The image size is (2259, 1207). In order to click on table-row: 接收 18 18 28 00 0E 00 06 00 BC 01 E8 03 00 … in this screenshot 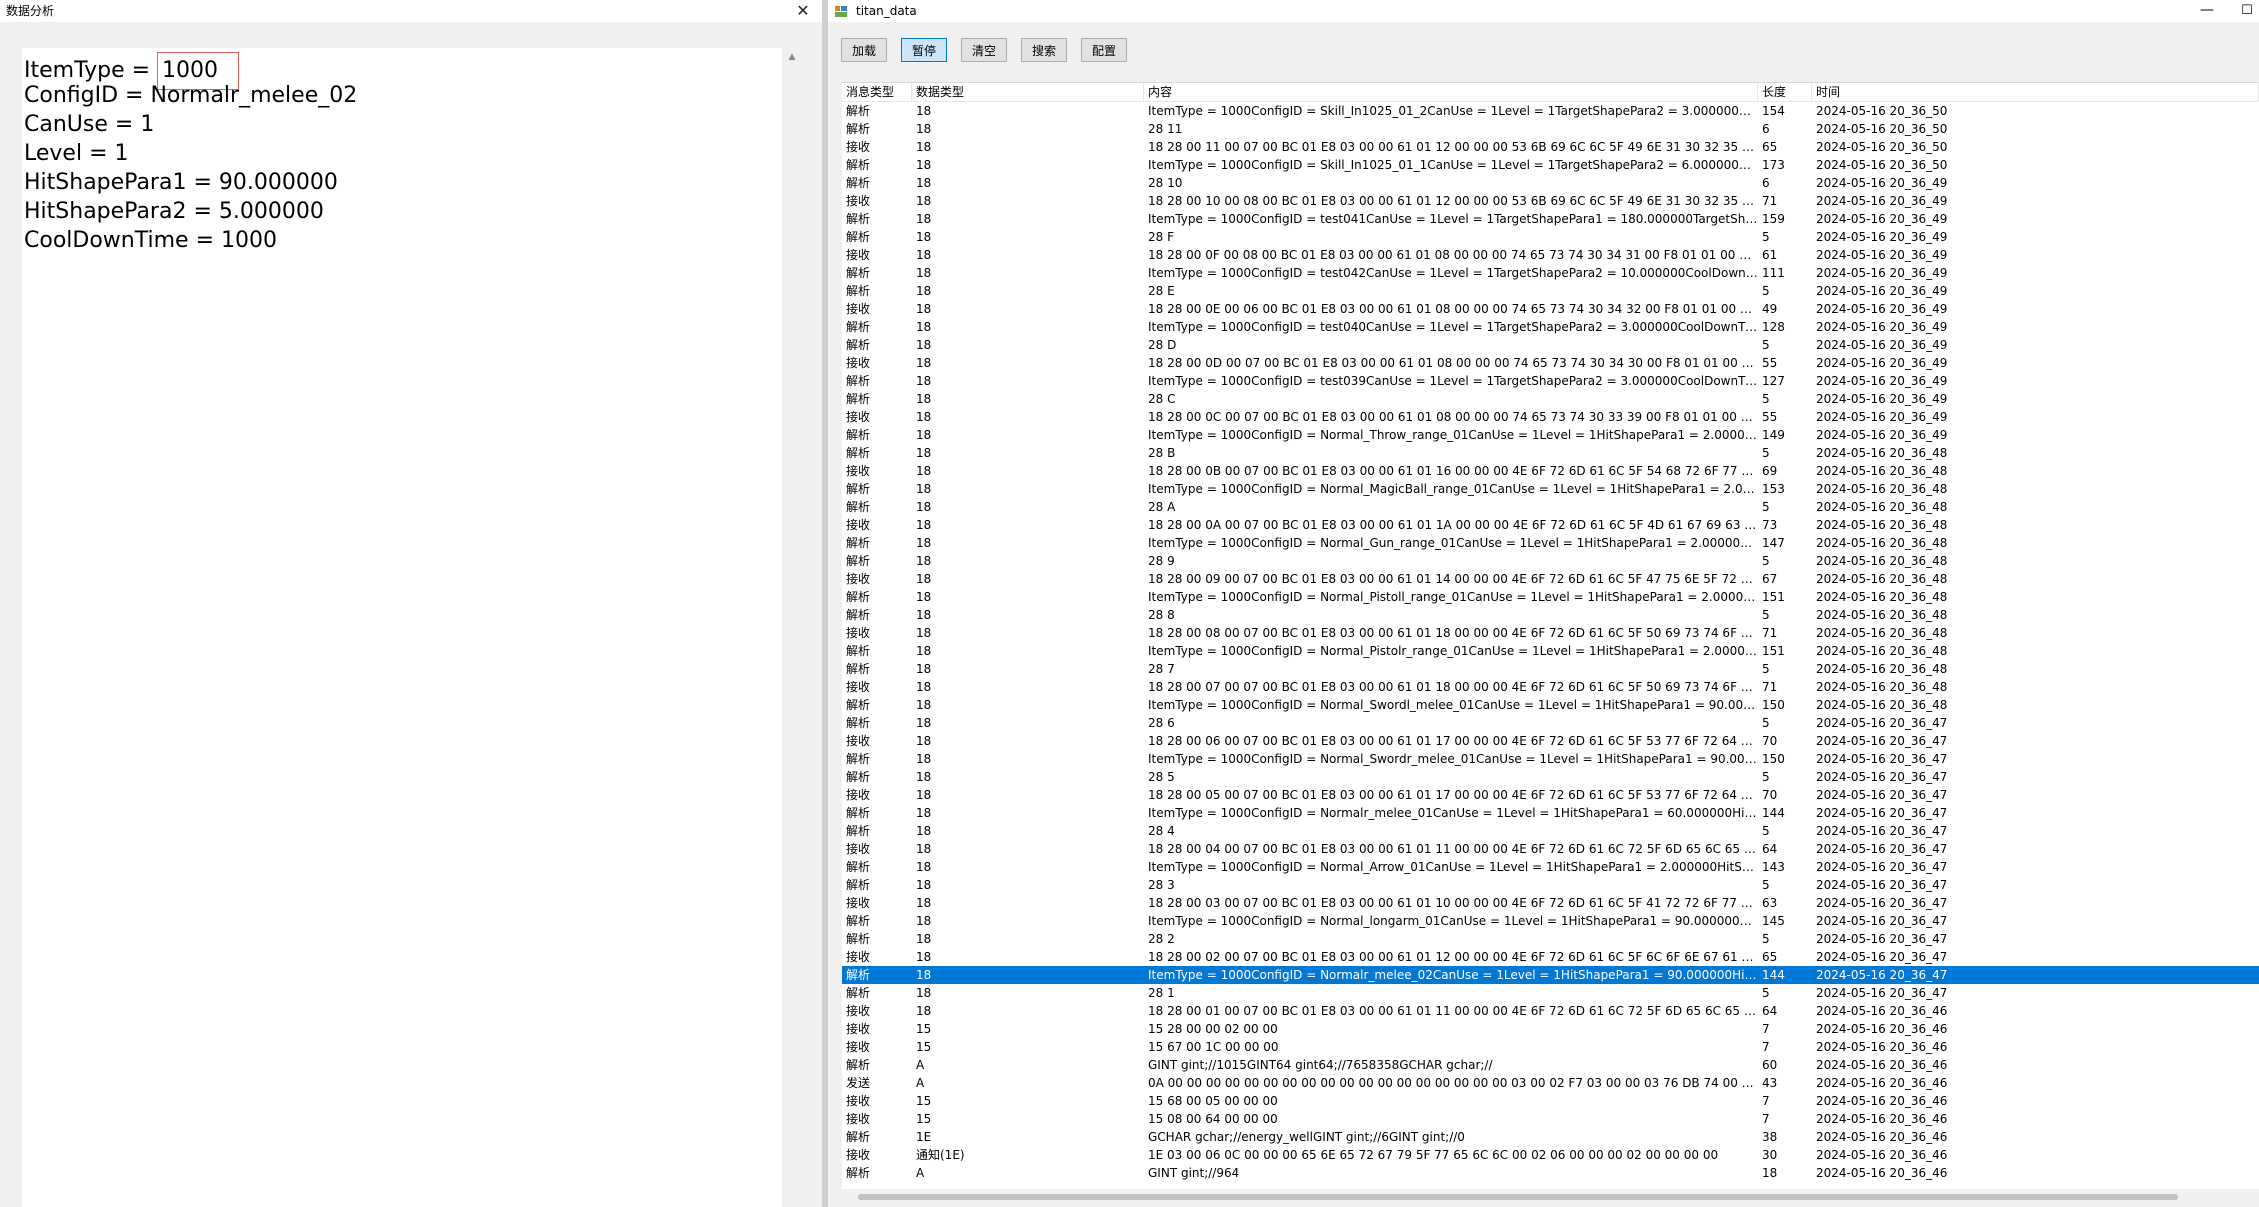, I will do `click(1550, 309)`.